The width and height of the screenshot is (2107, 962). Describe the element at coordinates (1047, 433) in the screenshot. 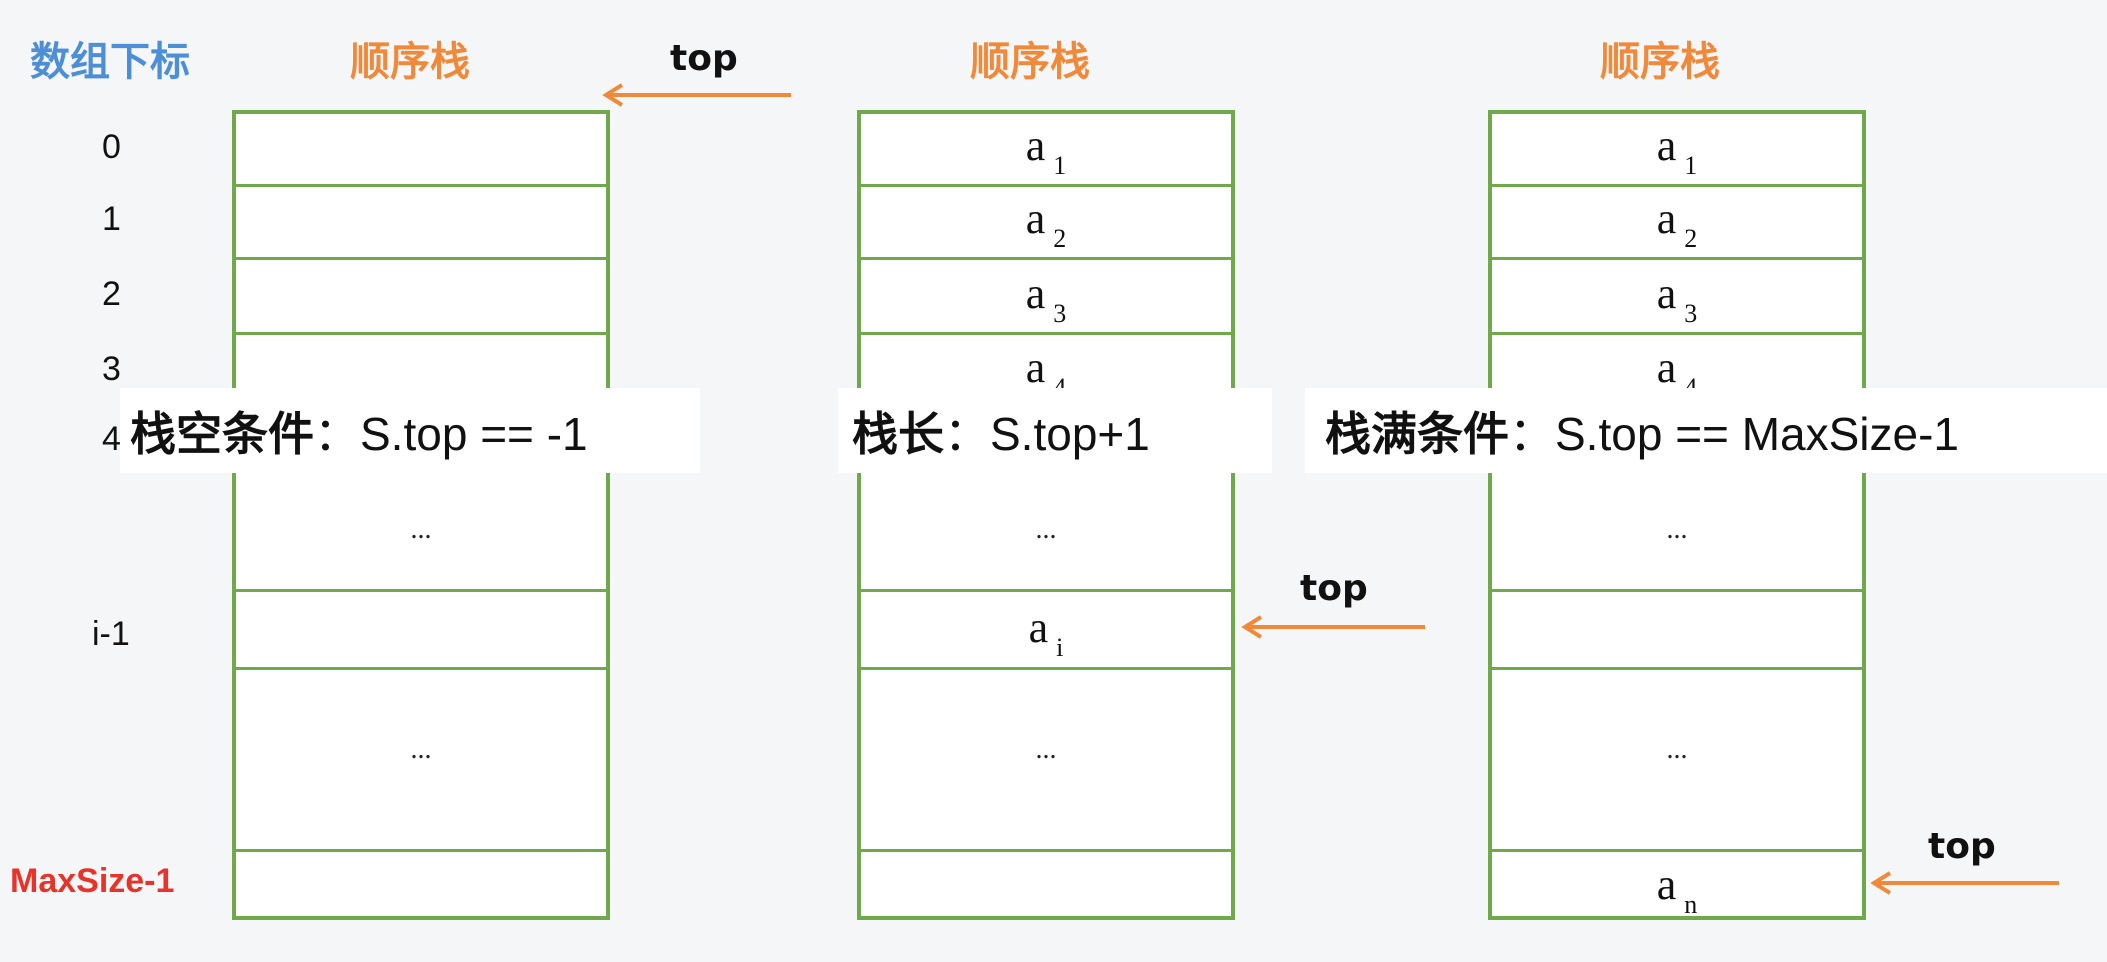

I see `length-formula: ：S.top+1` at that location.